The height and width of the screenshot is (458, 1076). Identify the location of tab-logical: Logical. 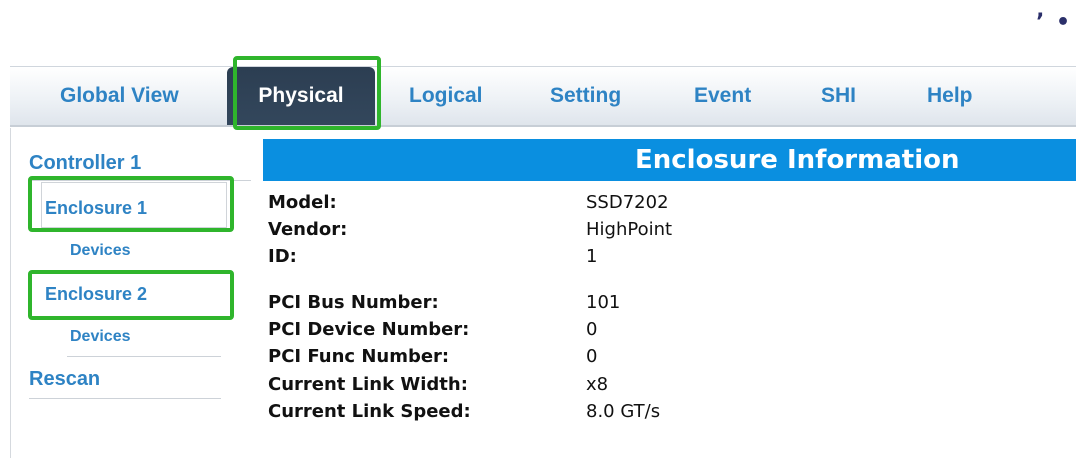
(446, 96).